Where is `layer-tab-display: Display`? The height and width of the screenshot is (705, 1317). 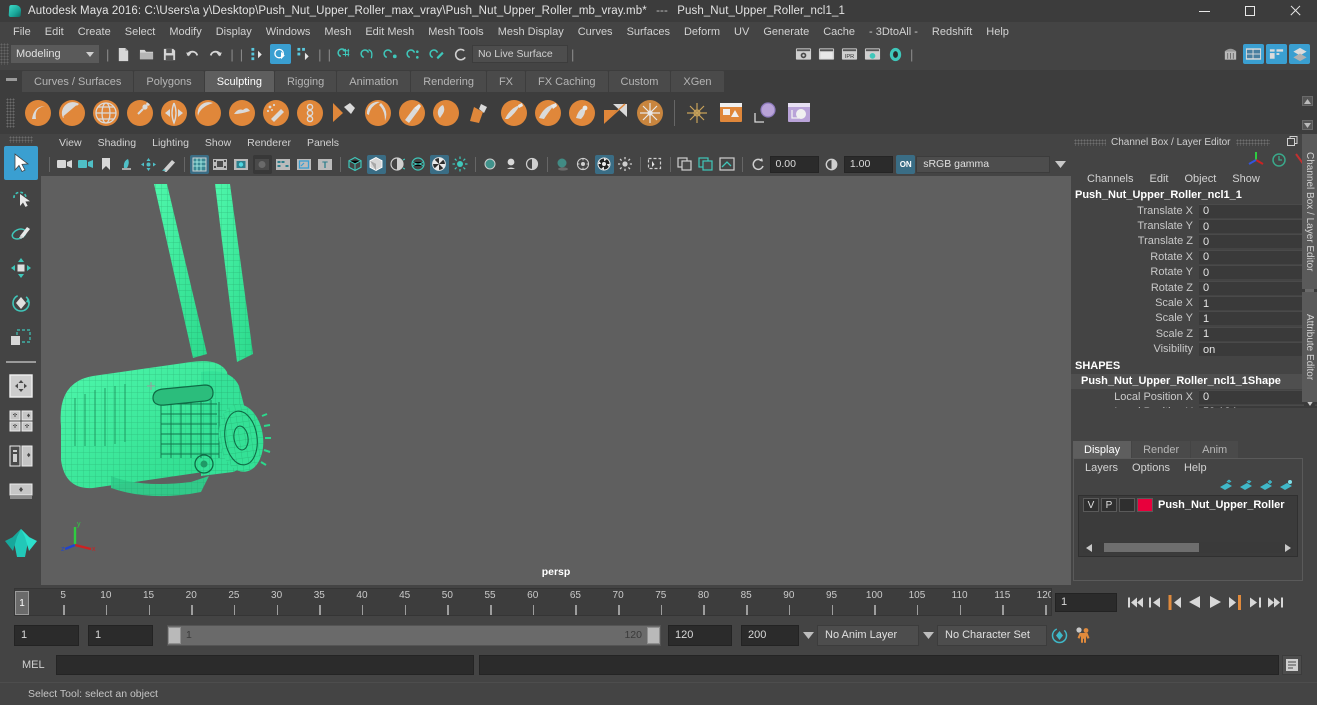 layer-tab-display: Display is located at coordinates (1102, 449).